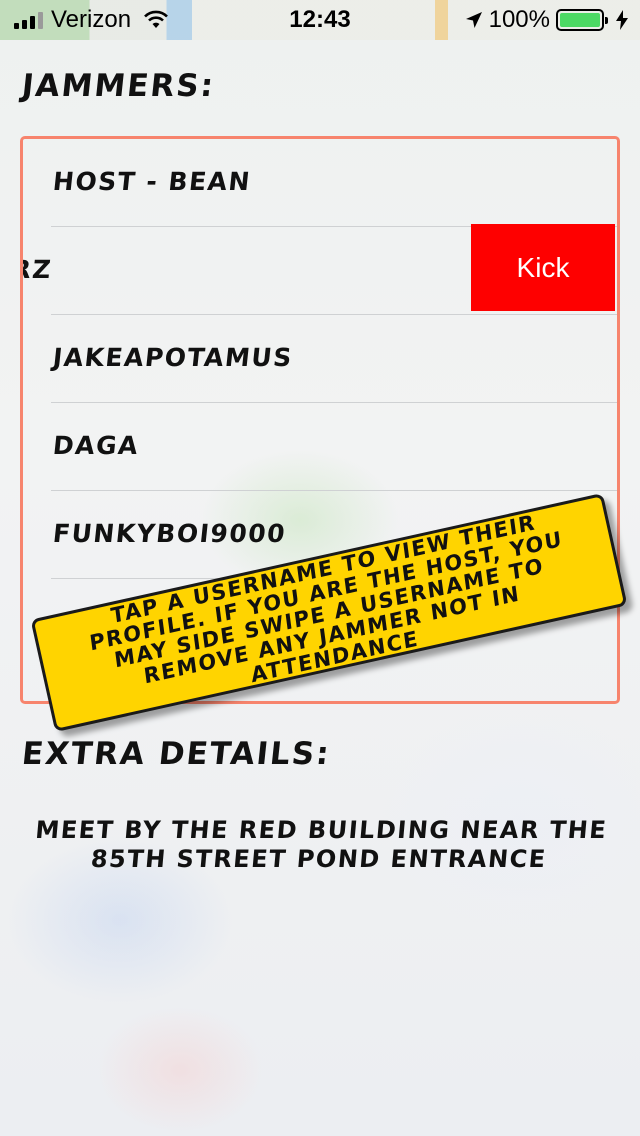 The height and width of the screenshot is (1136, 640). What do you see at coordinates (118, 86) in the screenshot?
I see `jammers-heading: Jammers:` at bounding box center [118, 86].